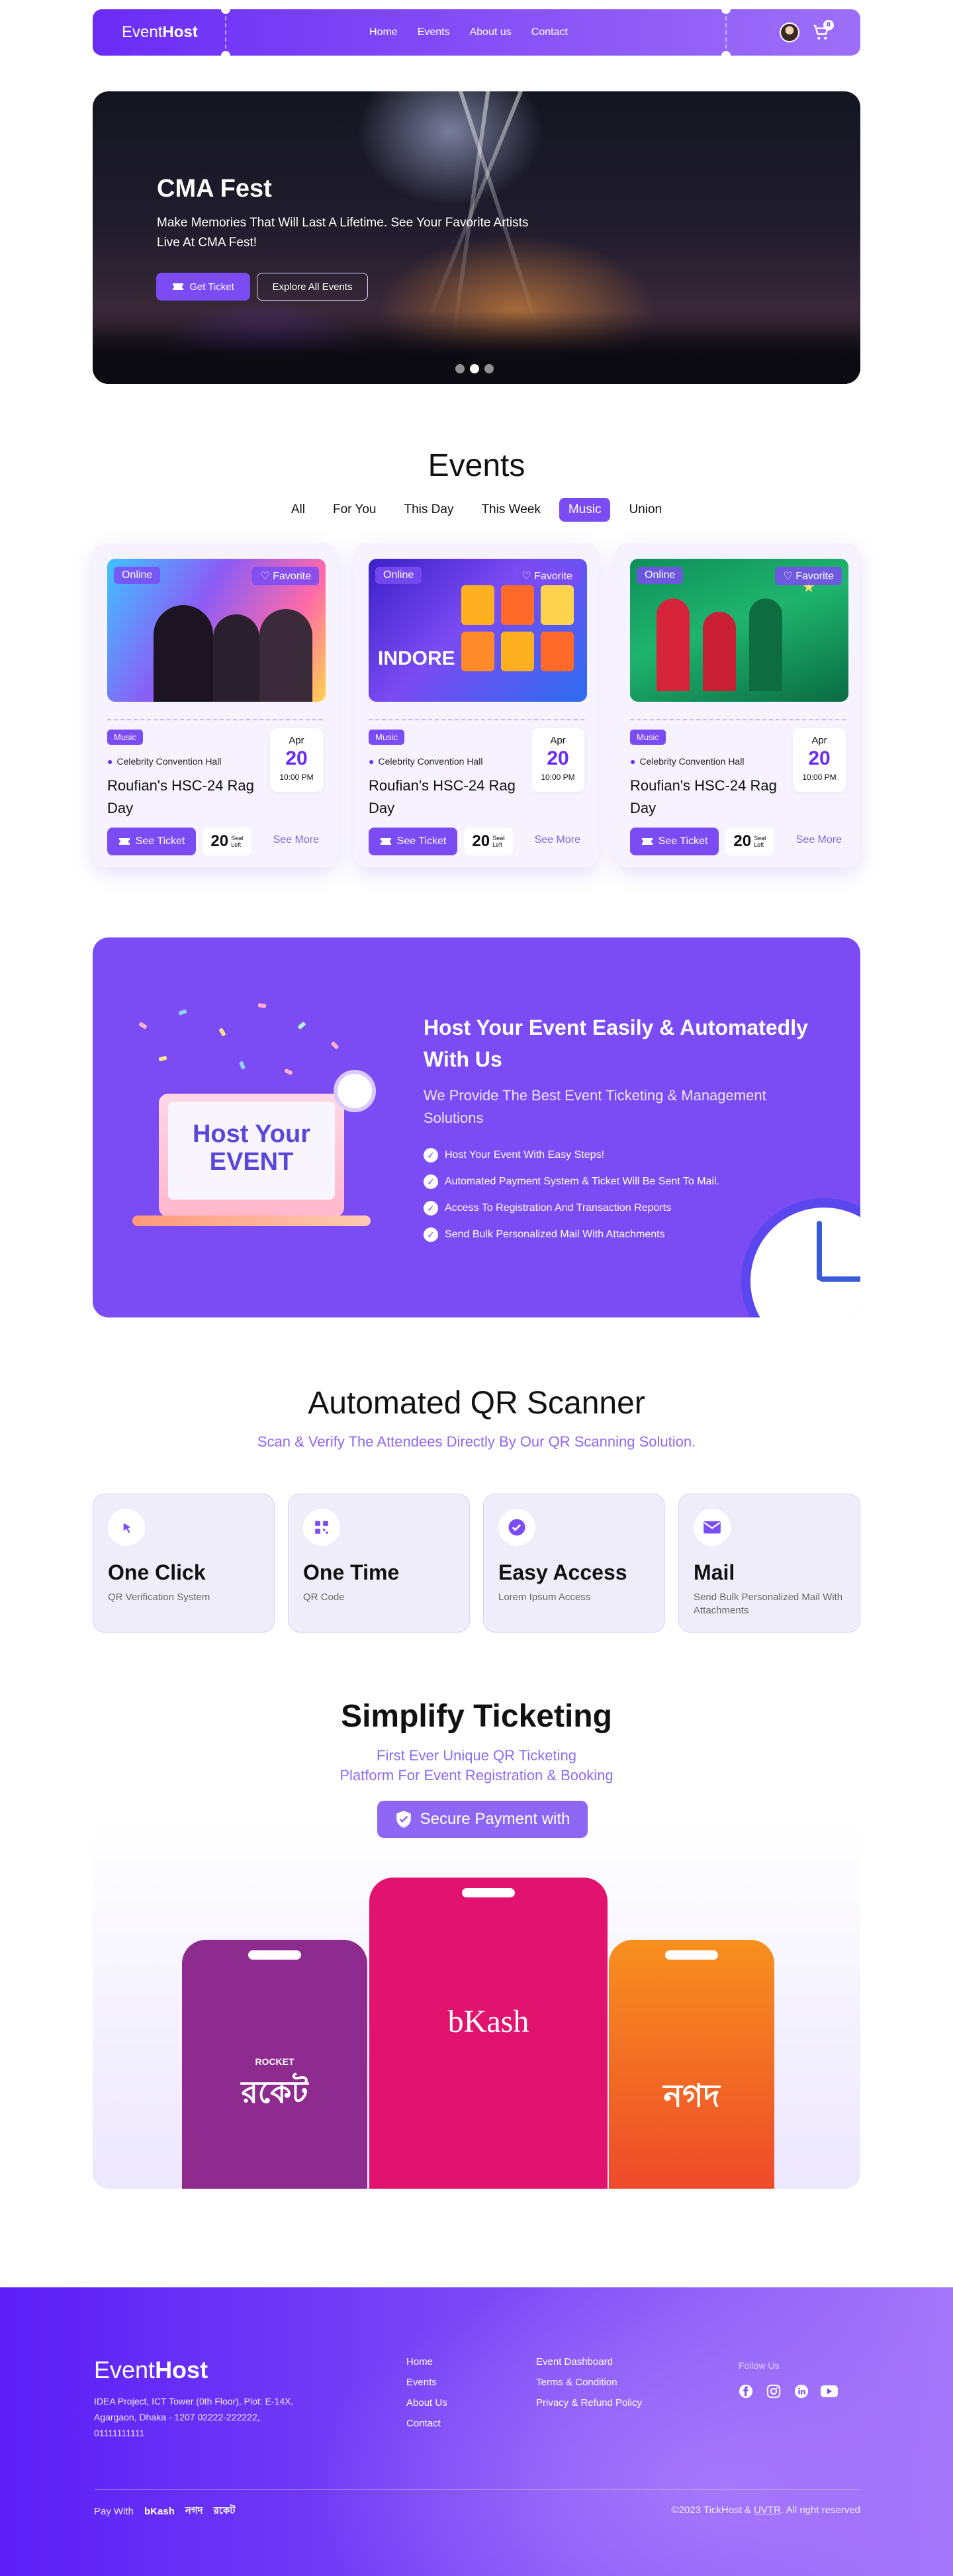  I want to click on nav-link-about: About us, so click(491, 32).